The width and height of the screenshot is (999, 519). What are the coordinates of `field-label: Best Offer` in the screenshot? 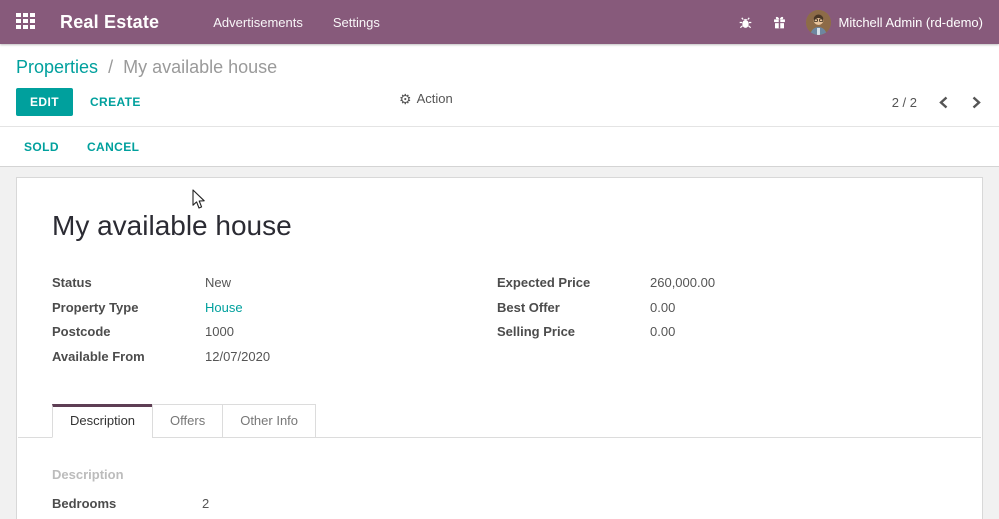 It's located at (528, 307).